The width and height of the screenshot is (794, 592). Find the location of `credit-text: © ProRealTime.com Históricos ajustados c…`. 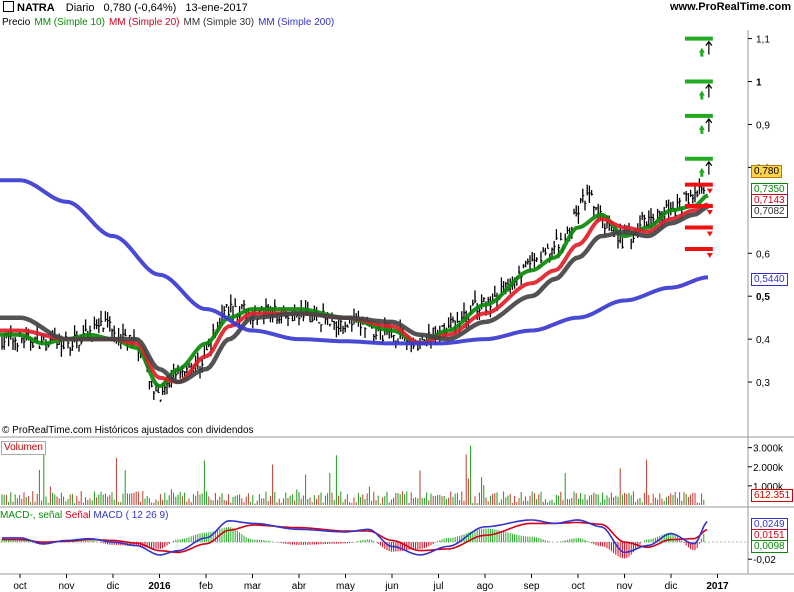

credit-text: © ProRealTime.com Históricos ajustados c… is located at coordinates (128, 430).